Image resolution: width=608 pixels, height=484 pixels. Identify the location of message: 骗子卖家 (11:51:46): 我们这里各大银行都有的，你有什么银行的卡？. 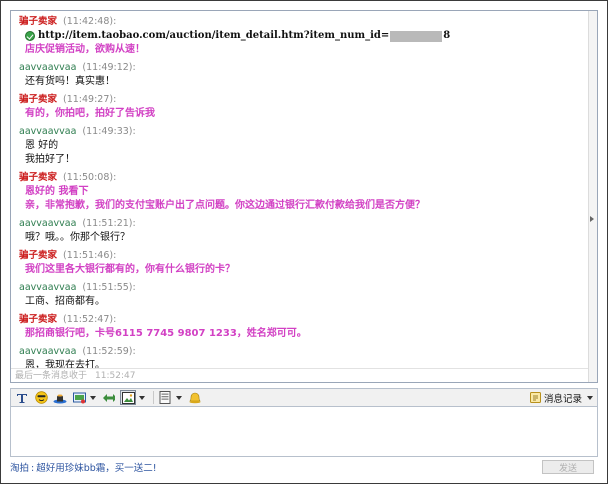
(304, 263).